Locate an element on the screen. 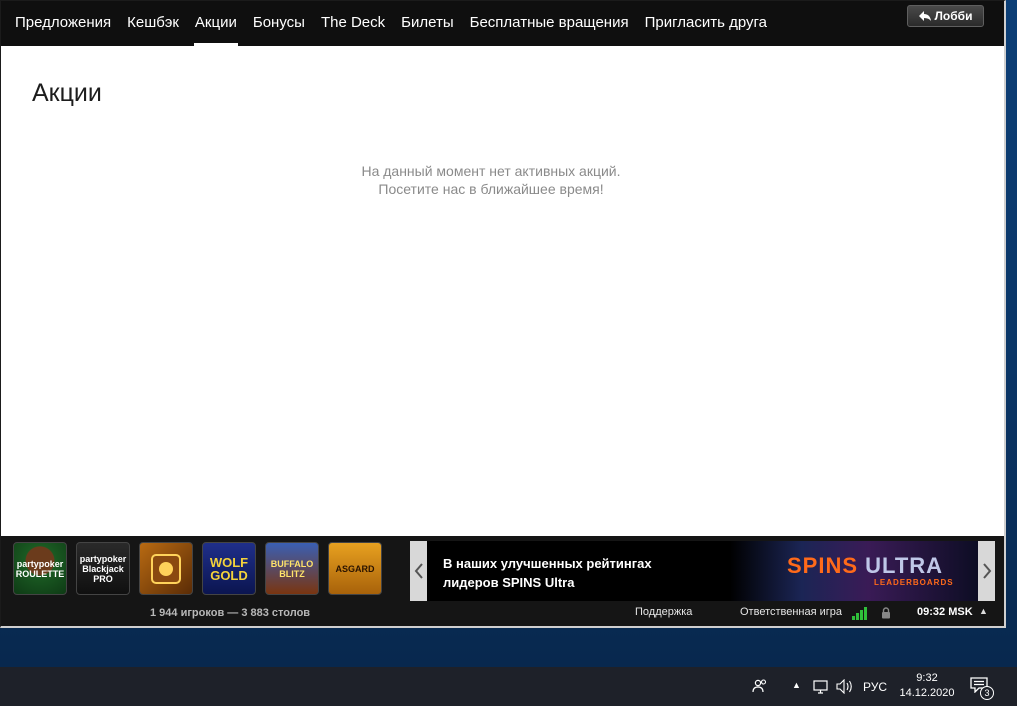 The width and height of the screenshot is (1017, 706). logo-subtitle: LEADERBOARDS is located at coordinates (914, 582).